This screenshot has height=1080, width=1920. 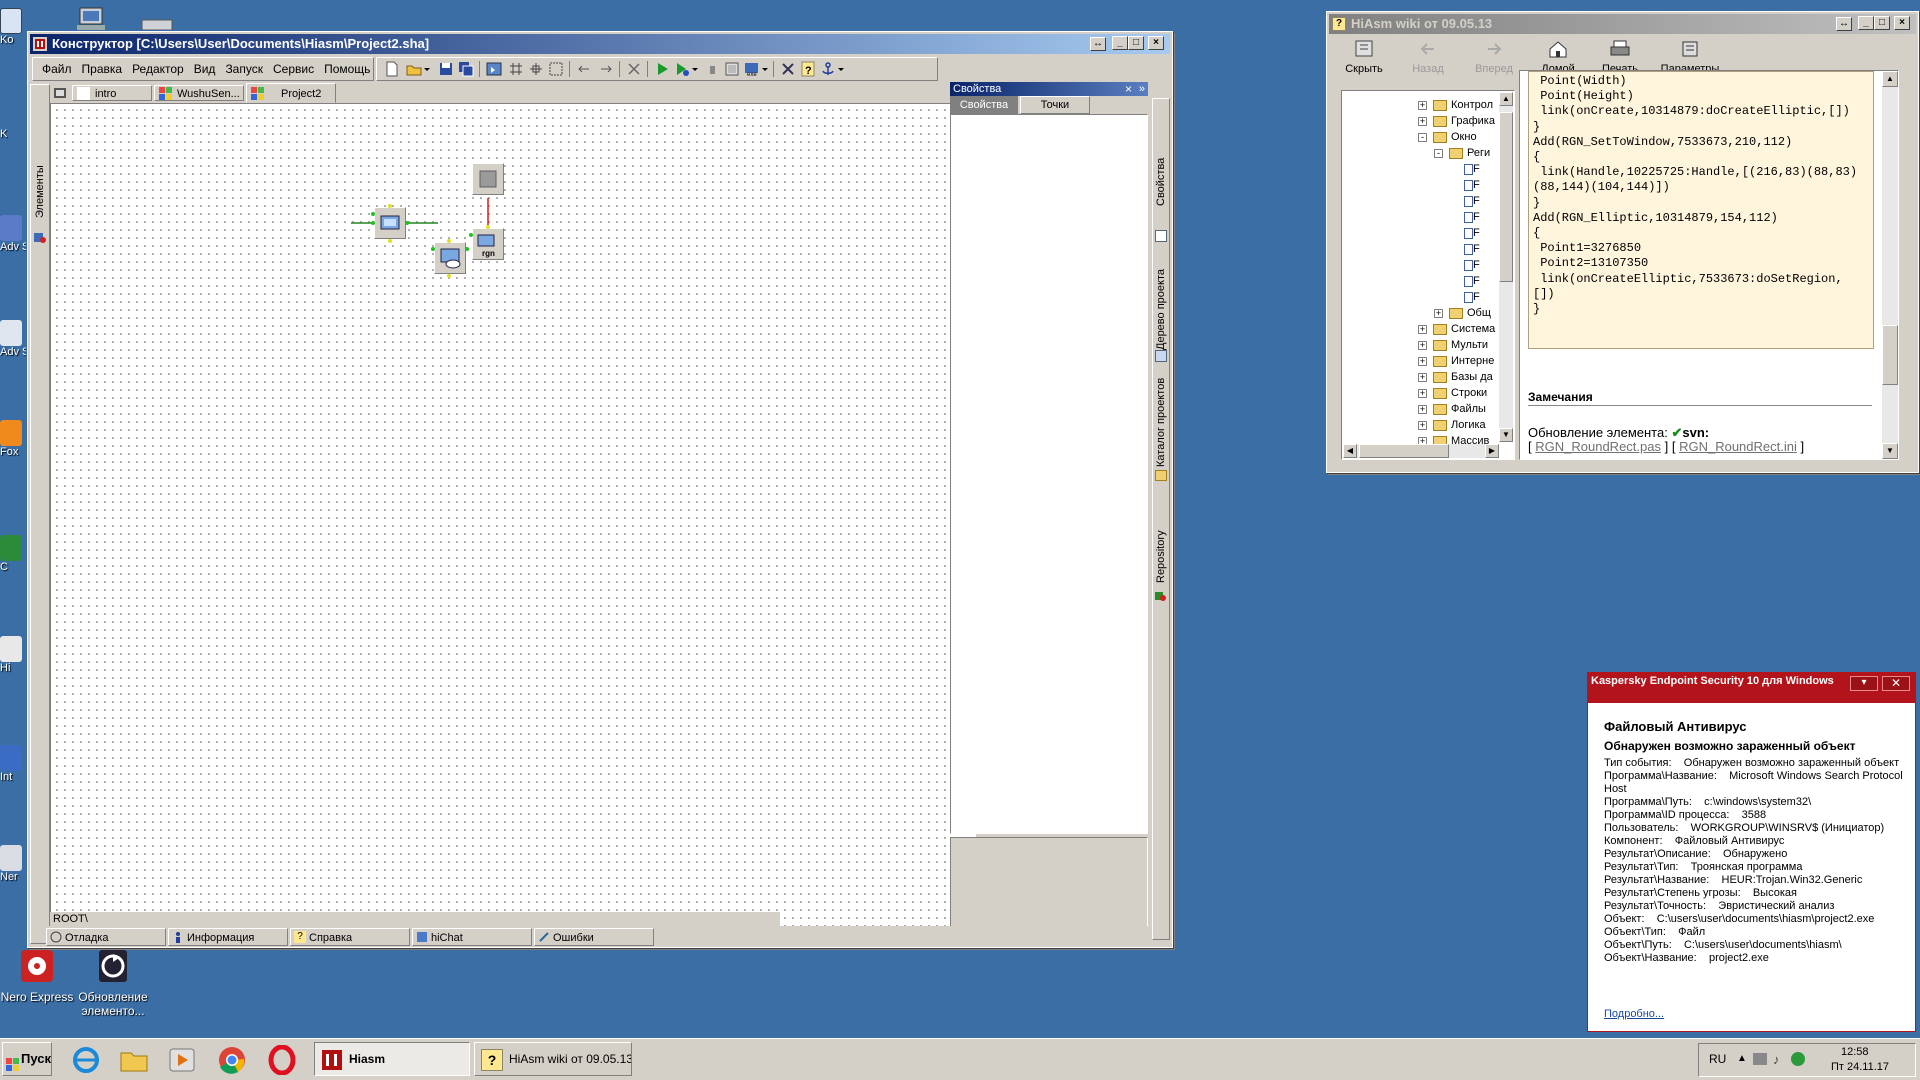 What do you see at coordinates (1506, 267) in the screenshot?
I see `tree-scrollbar: ▲ ▼` at bounding box center [1506, 267].